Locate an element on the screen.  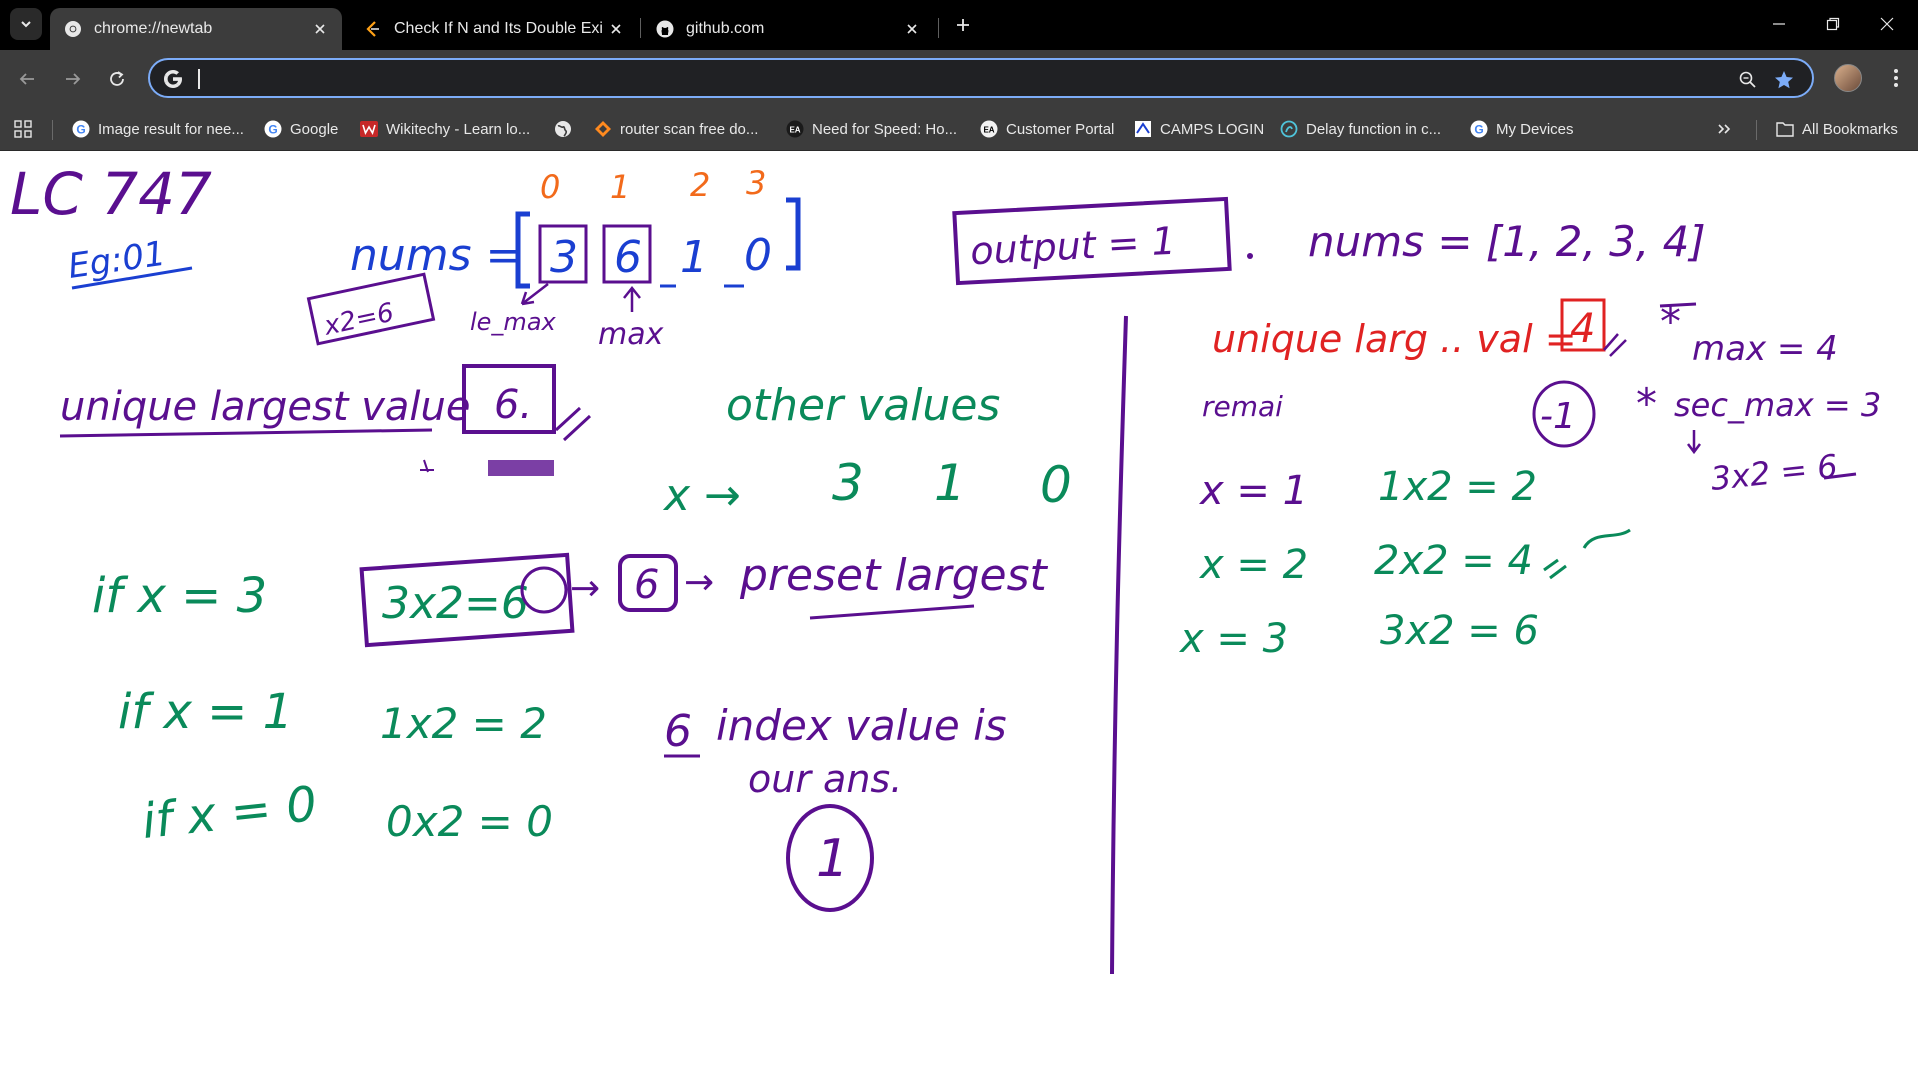
sec-max-label: sec_max = 3 is located at coordinates (1777, 405).